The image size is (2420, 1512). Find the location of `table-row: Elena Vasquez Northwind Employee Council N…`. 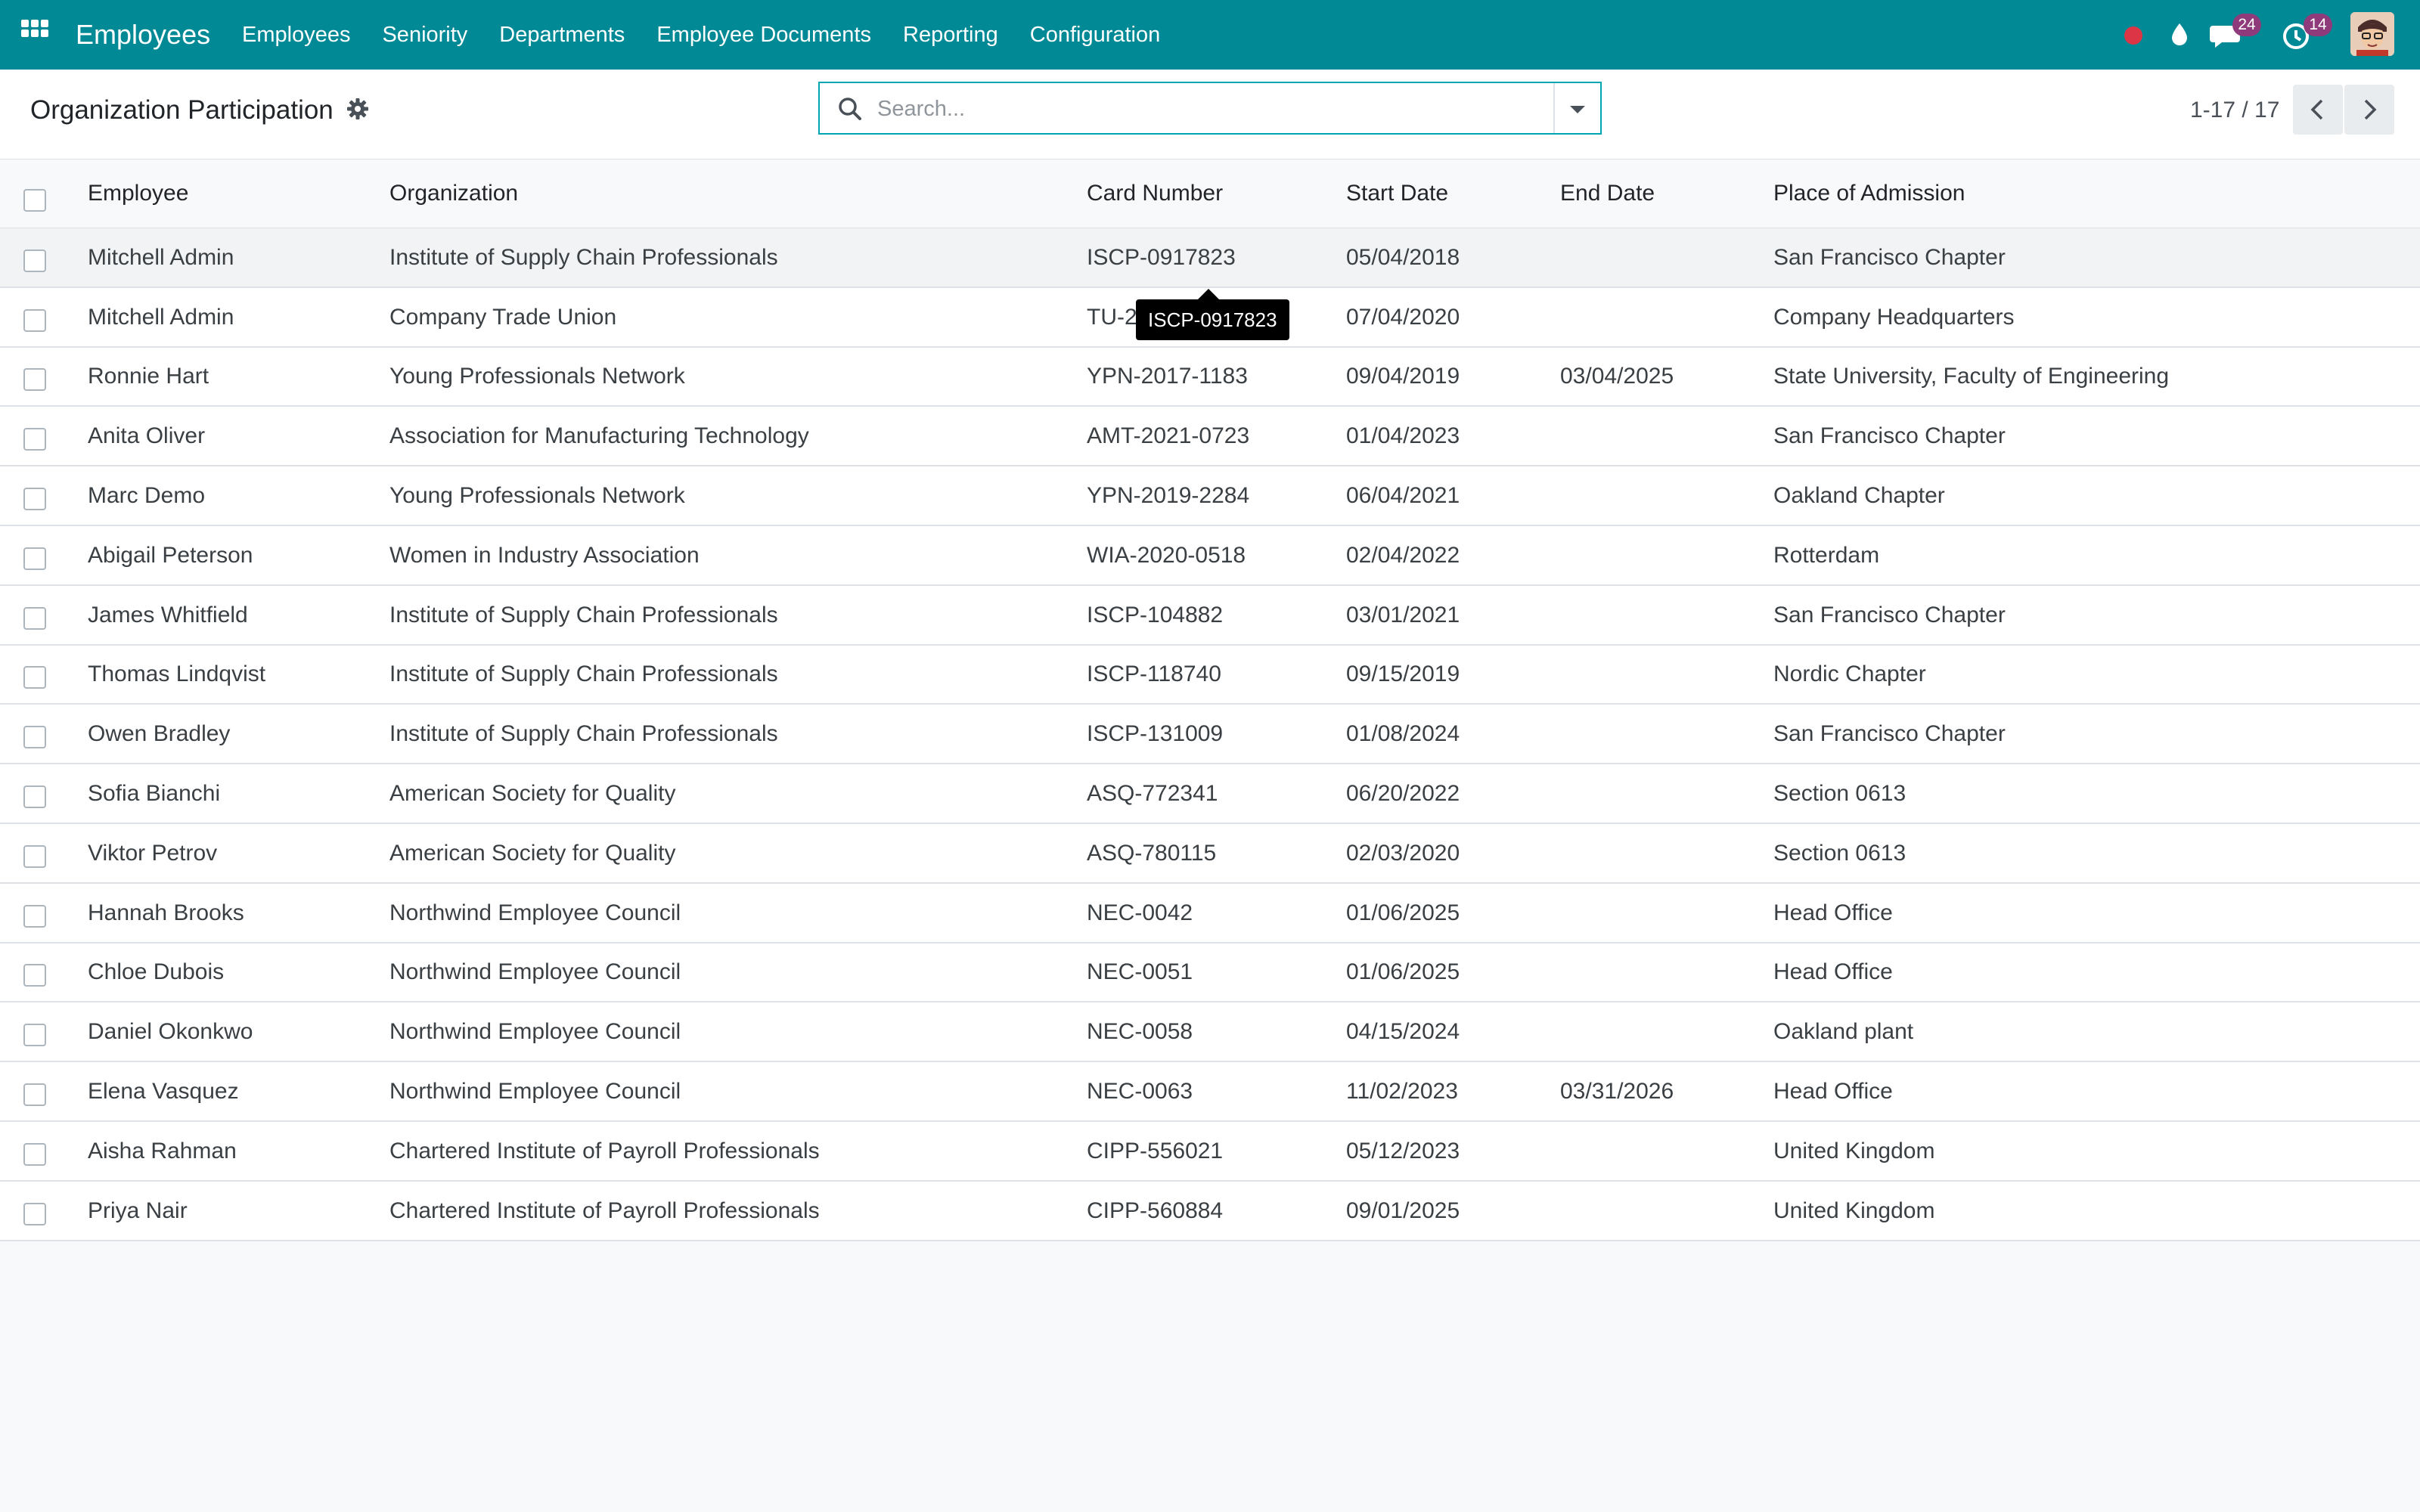

table-row: Elena Vasquez Northwind Employee Council N… is located at coordinates (1210, 1092).